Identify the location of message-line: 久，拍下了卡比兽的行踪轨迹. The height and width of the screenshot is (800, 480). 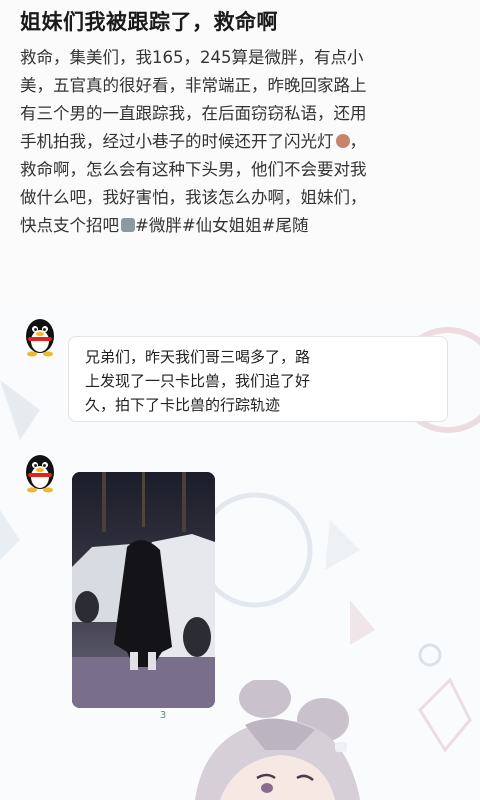
(183, 405).